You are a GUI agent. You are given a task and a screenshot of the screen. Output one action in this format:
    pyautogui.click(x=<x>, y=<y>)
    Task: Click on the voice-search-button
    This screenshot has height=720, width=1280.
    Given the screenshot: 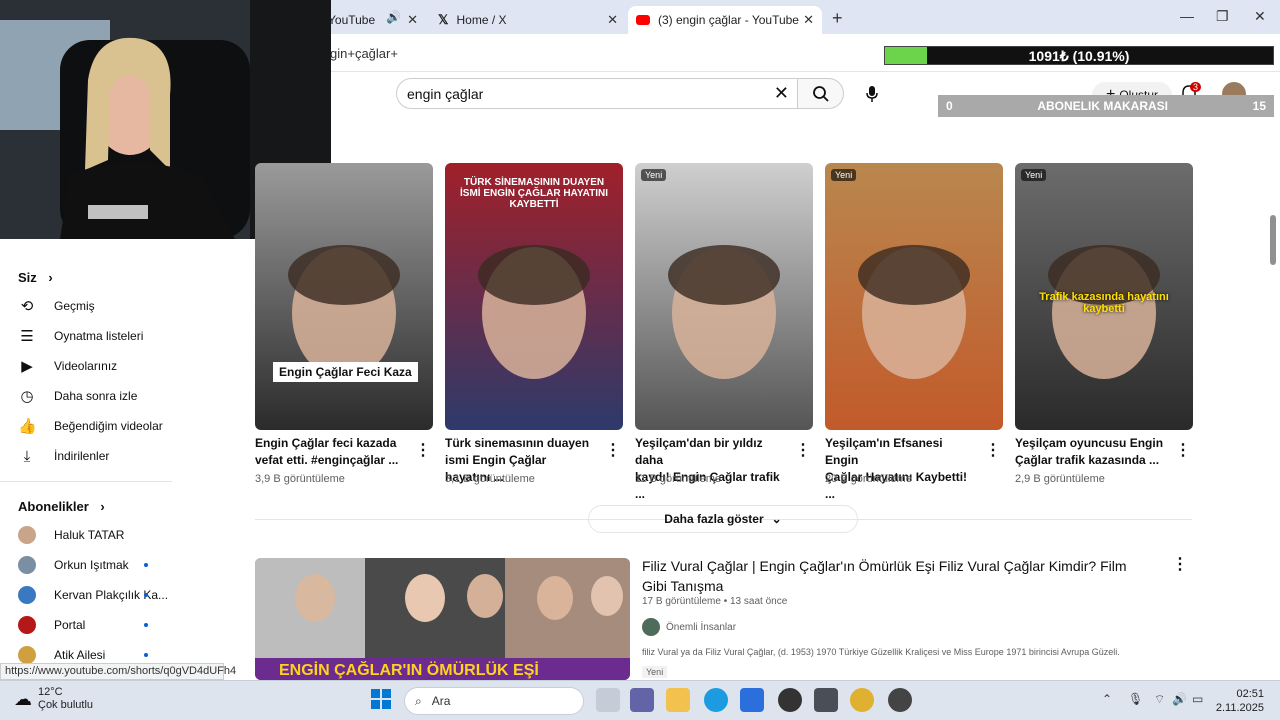 What is the action you would take?
    pyautogui.click(x=872, y=94)
    